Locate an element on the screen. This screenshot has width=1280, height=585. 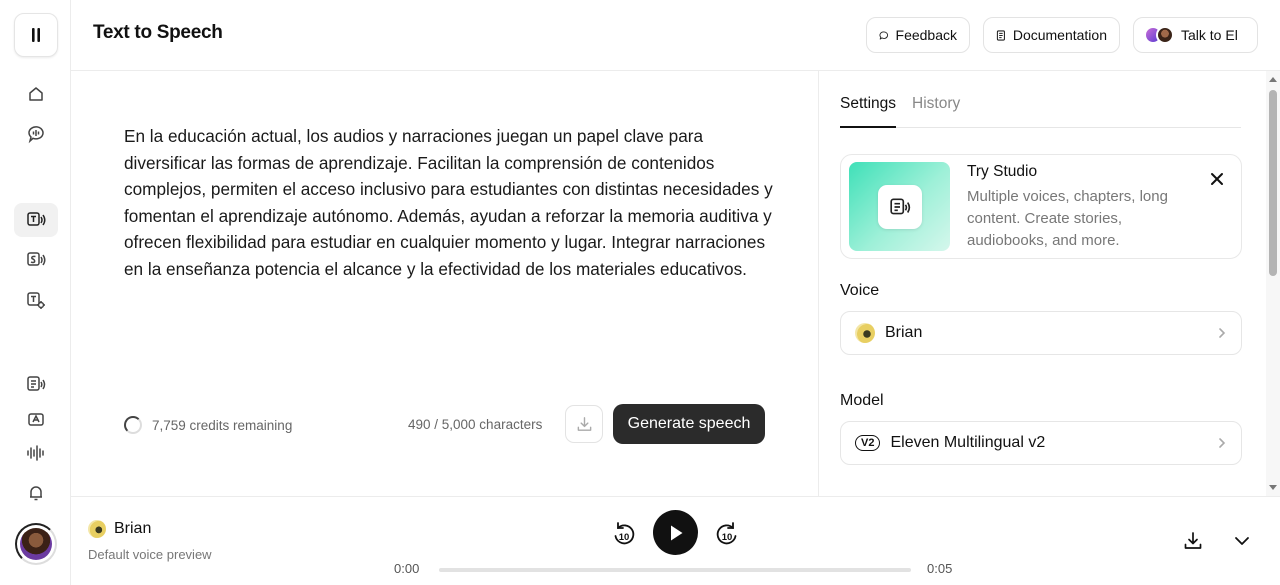
credits-ring-icon is located at coordinates (133, 425).